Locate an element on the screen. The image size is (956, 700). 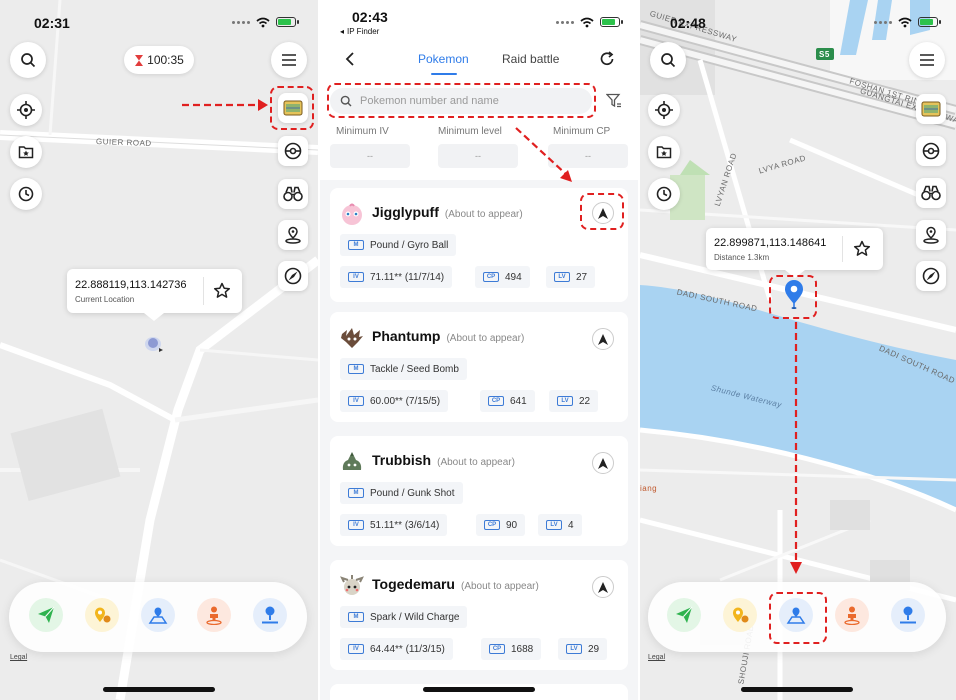
location-distance: Distance 1.3km is located at coordinates (742, 257).